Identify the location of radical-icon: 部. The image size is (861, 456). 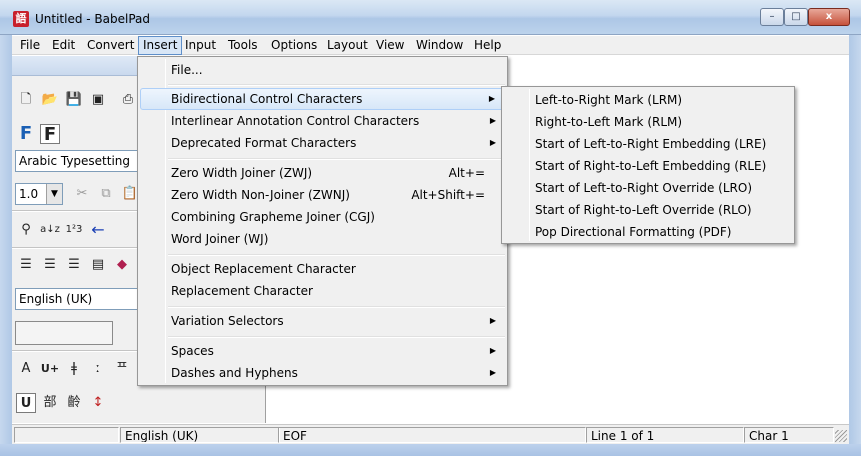
(50, 403).